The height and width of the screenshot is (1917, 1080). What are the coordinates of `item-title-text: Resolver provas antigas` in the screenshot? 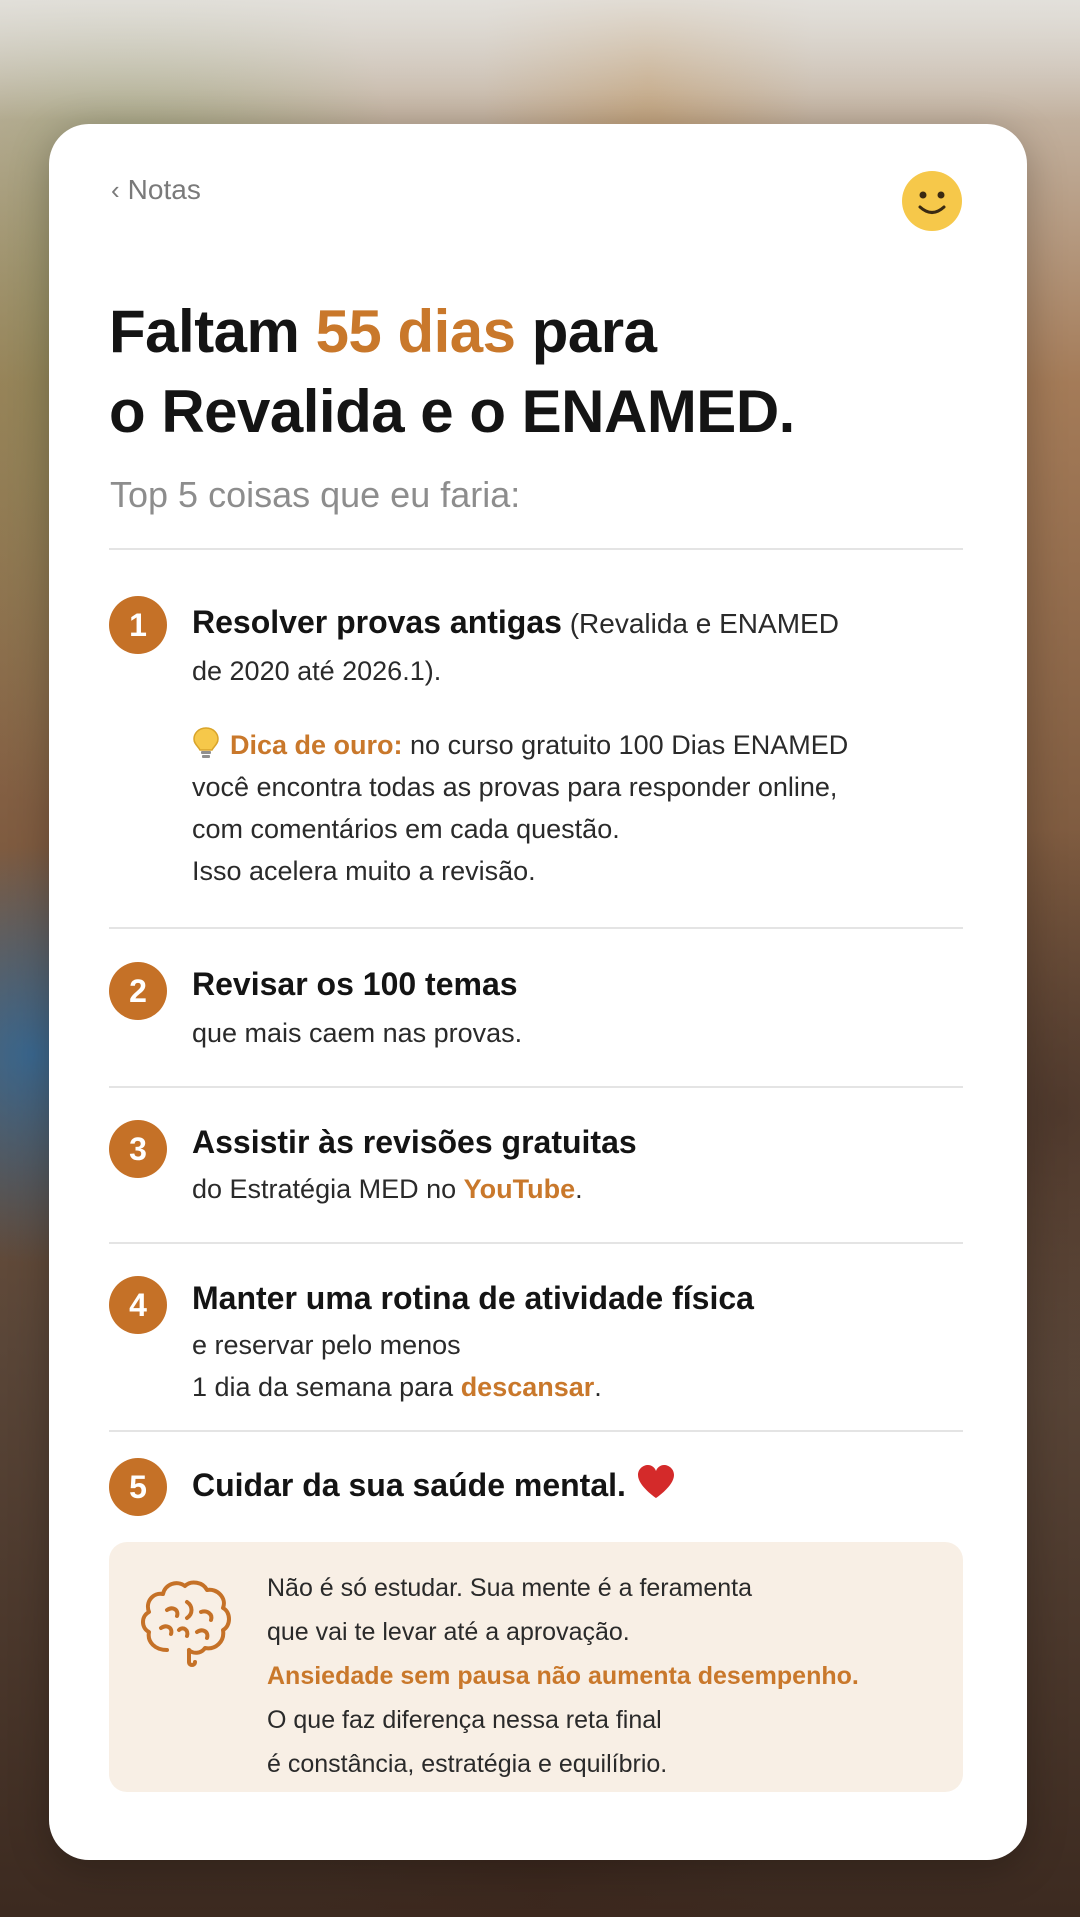 It's located at (377, 622).